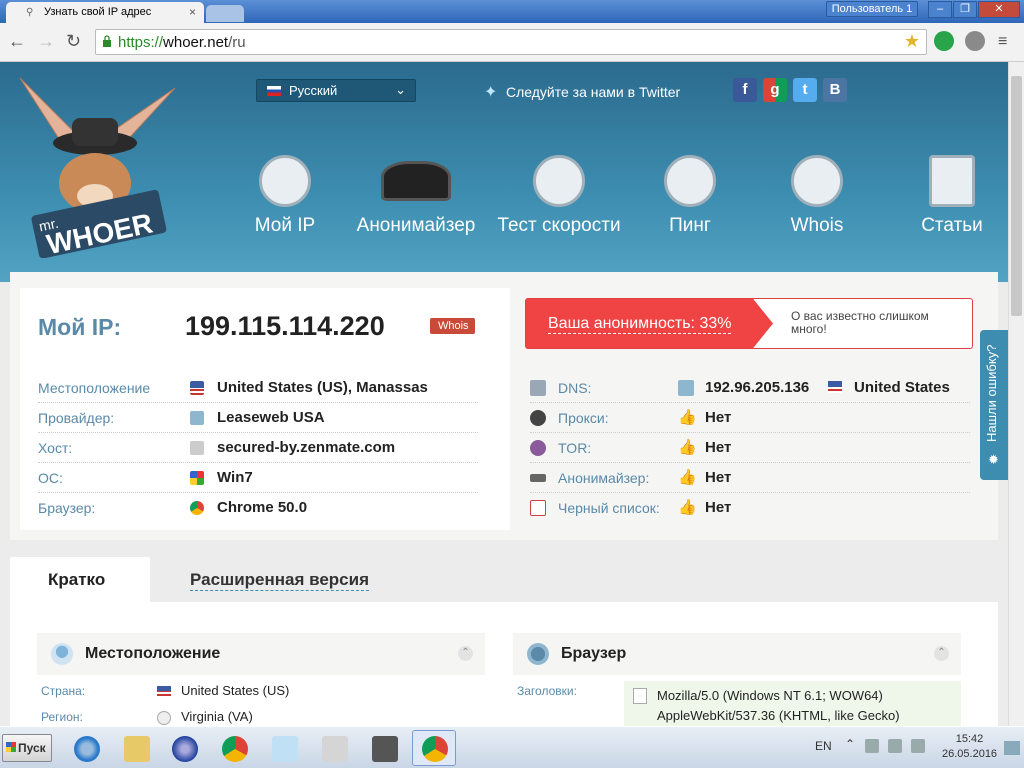 This screenshot has height=768, width=1024. I want to click on minimize-button: ‒, so click(940, 9).